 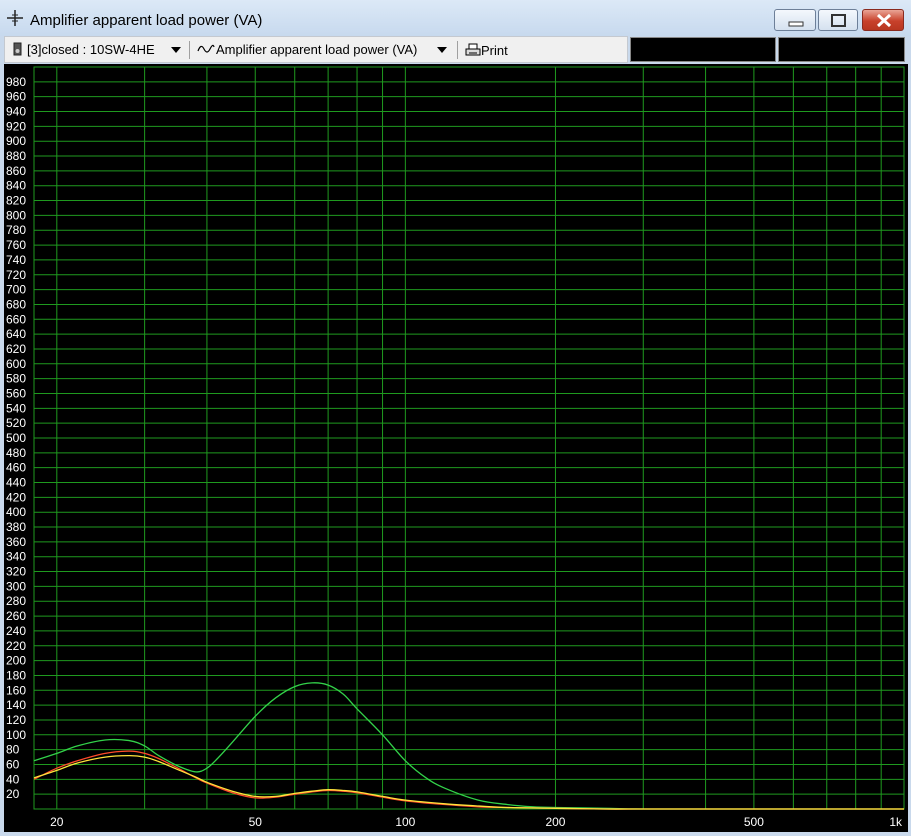 I want to click on y-tick-label: 700, so click(x=16, y=290).